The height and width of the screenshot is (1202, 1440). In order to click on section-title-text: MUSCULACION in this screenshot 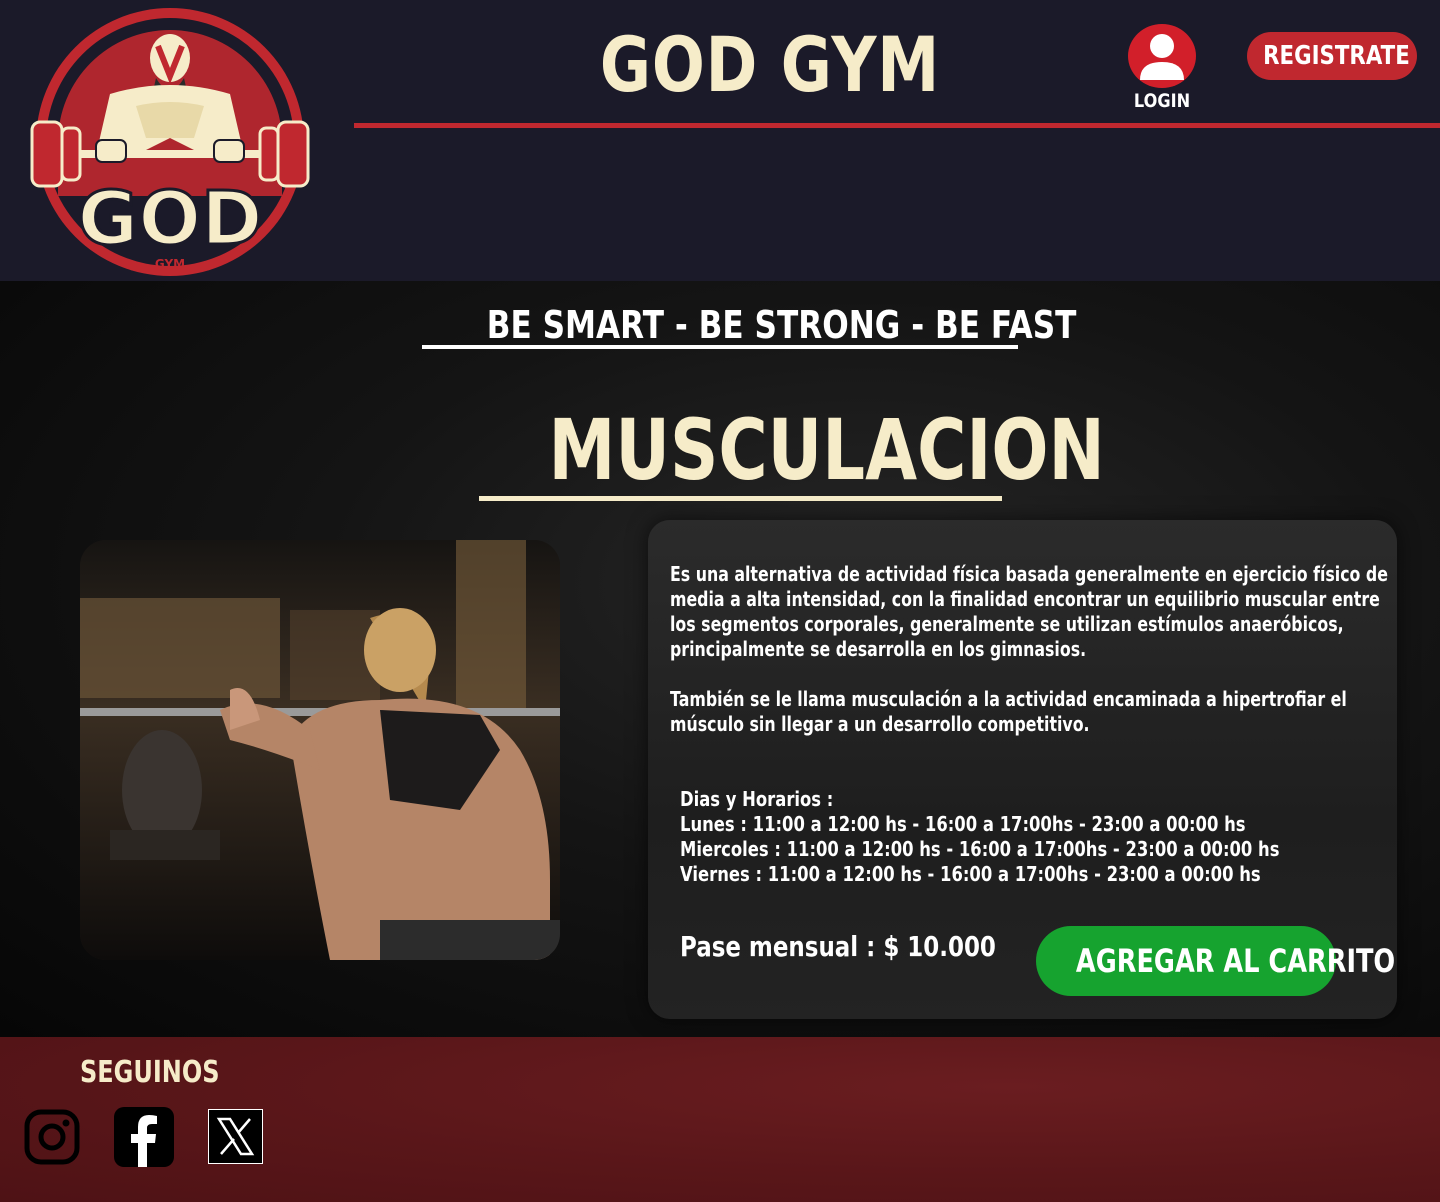, I will do `click(826, 450)`.